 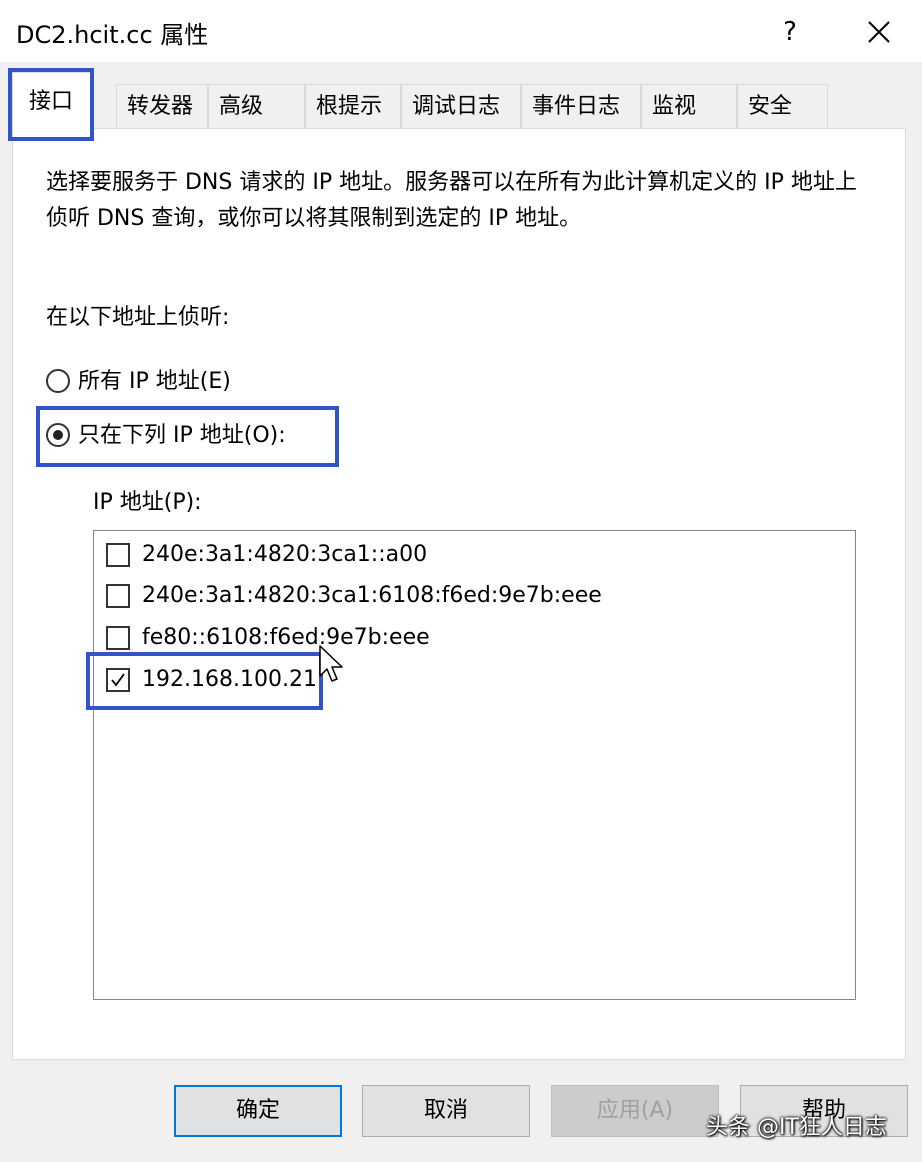 What do you see at coordinates (353, 106) in the screenshot?
I see `tab-root-hints: 根提示` at bounding box center [353, 106].